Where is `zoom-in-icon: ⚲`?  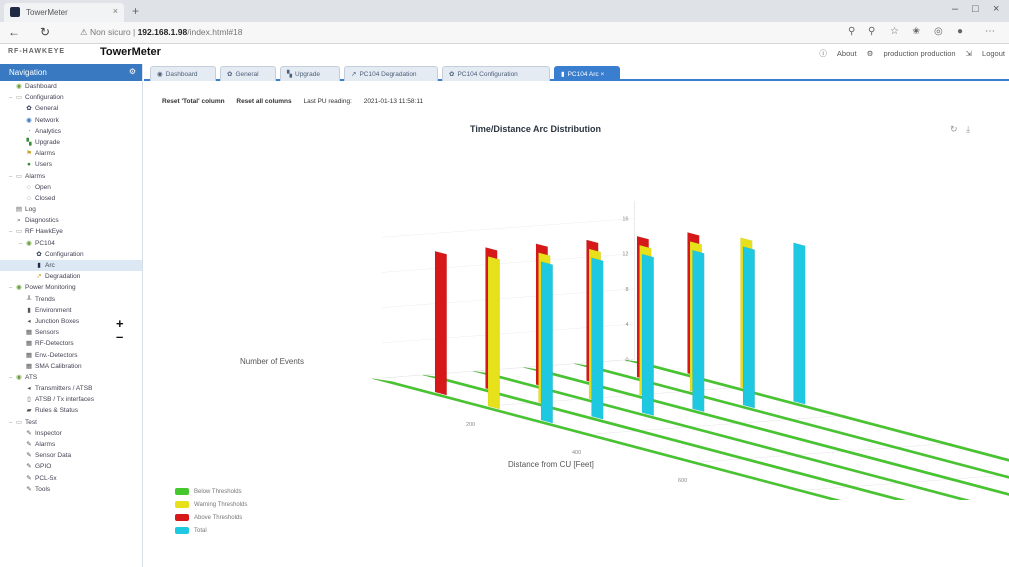
zoom-in-icon: ⚲ is located at coordinates (871, 31).